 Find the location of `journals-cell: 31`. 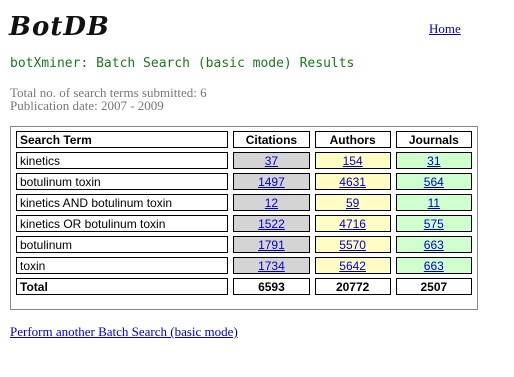

journals-cell: 31 is located at coordinates (433, 160).